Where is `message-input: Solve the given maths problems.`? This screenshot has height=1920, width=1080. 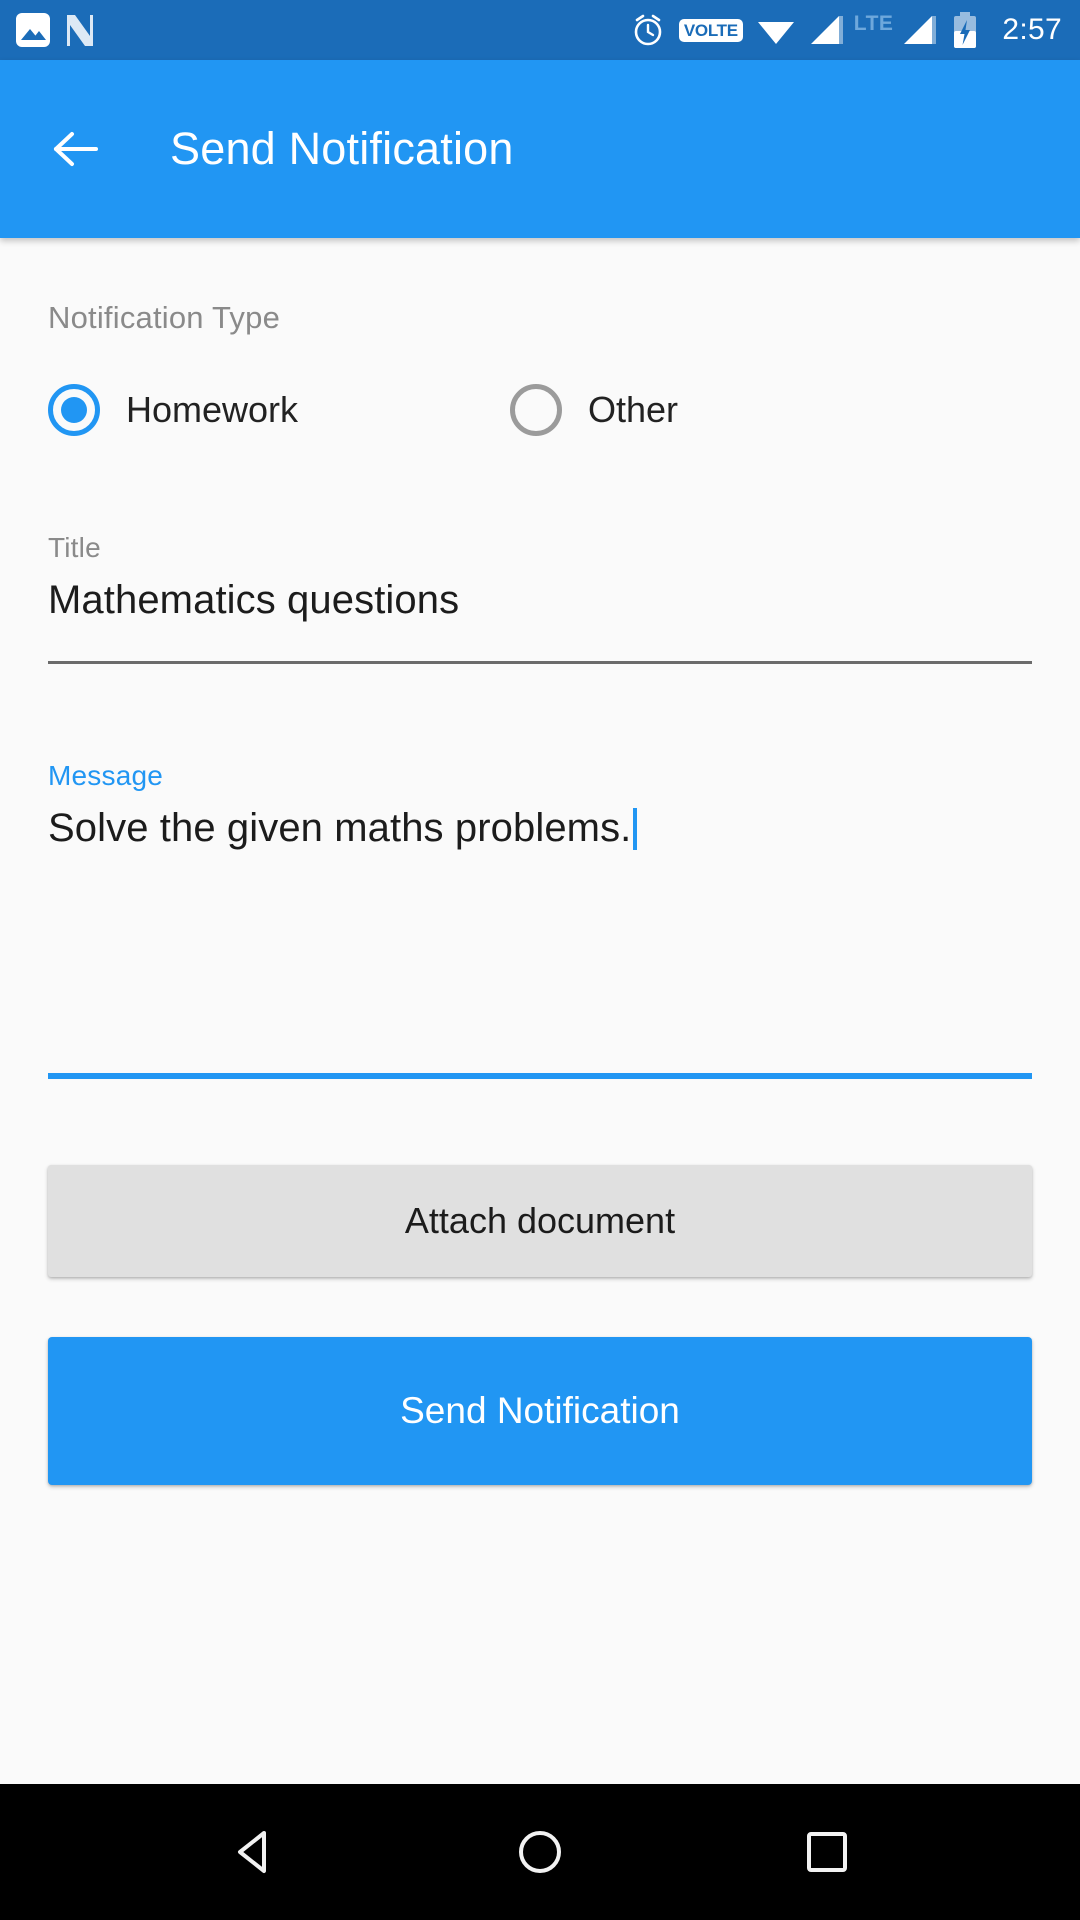 message-input: Solve the given maths problems. is located at coordinates (540, 828).